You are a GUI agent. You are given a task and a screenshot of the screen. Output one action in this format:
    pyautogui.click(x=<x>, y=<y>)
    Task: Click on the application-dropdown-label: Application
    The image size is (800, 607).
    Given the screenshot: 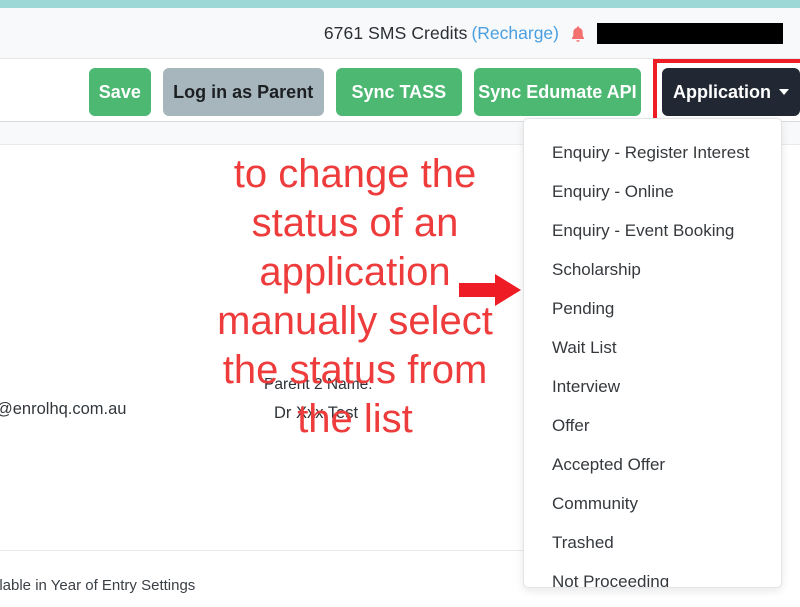 What is the action you would take?
    pyautogui.click(x=722, y=92)
    